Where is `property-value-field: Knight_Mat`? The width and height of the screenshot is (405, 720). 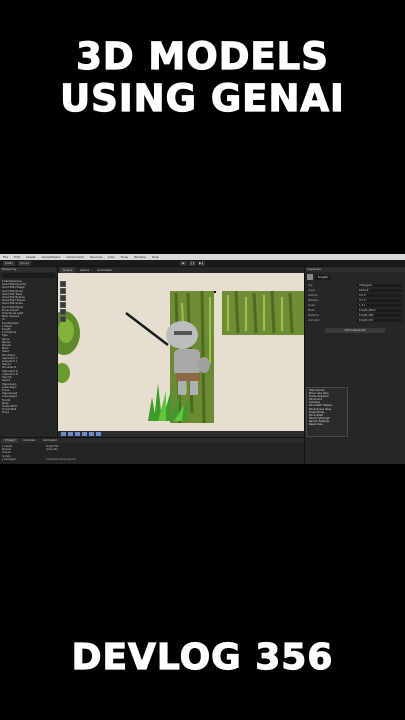 property-value-field: Knight_Mat is located at coordinates (379, 315).